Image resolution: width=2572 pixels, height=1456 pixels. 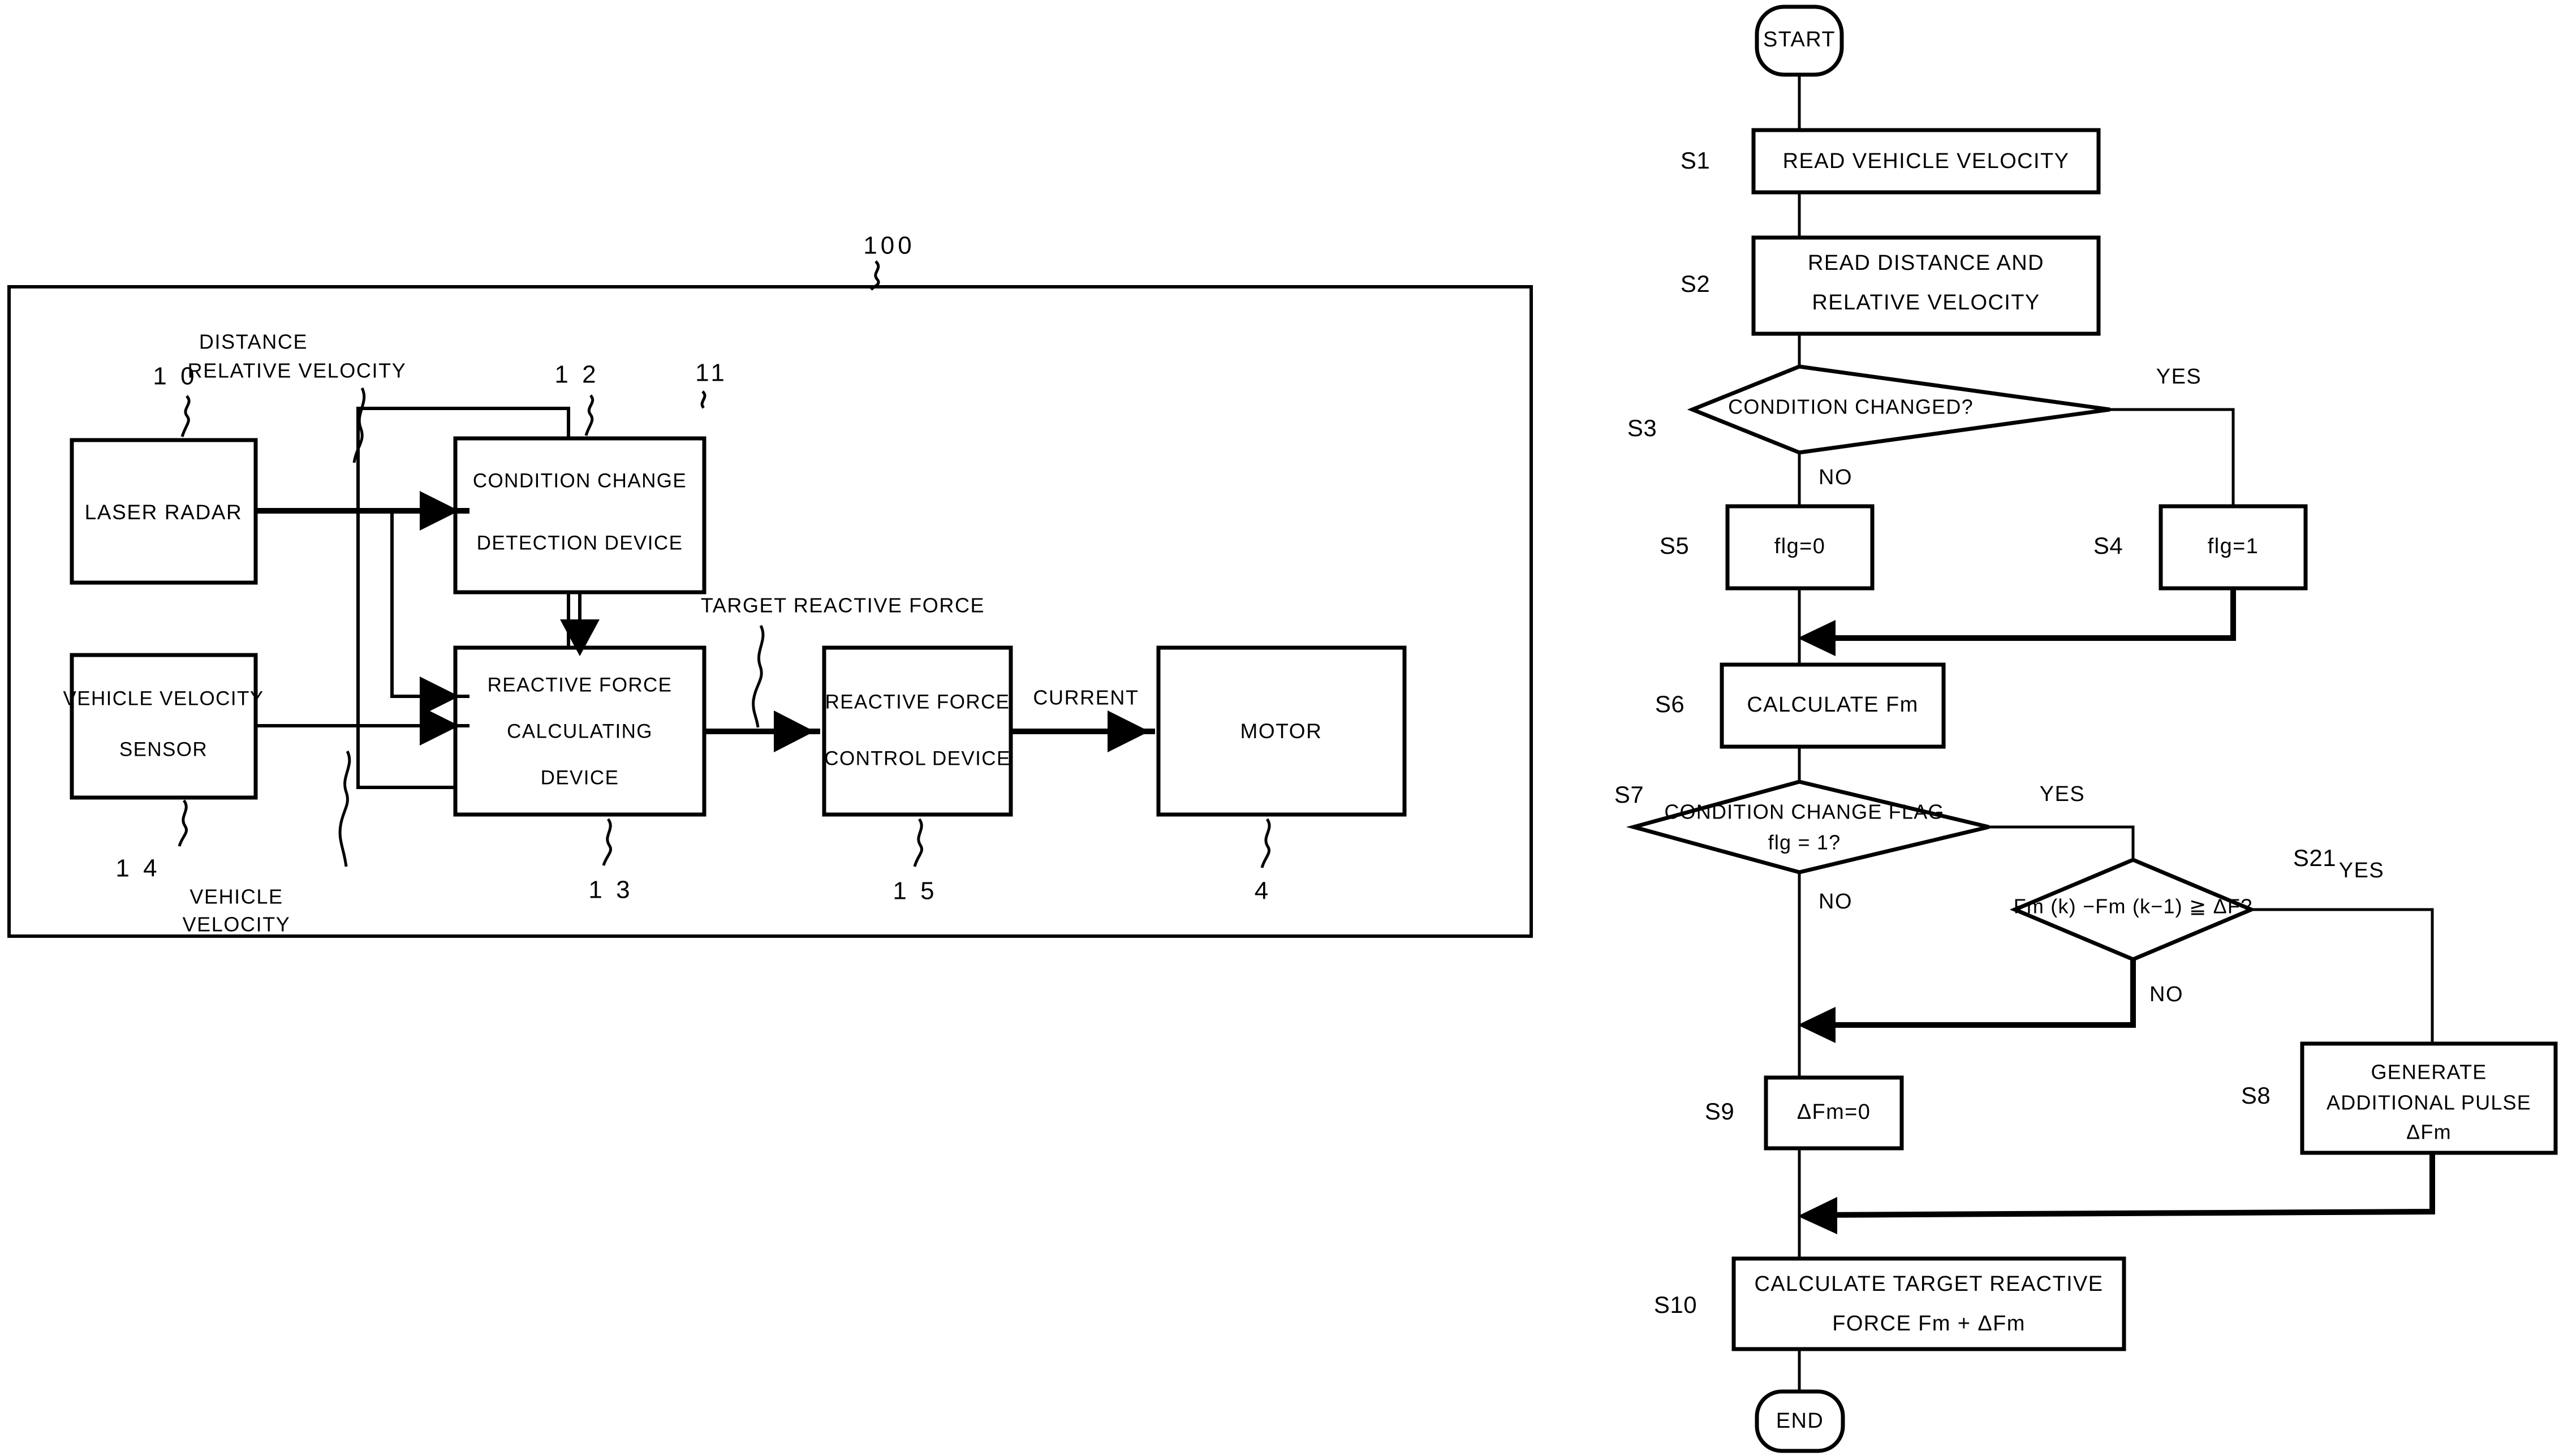 I want to click on flow-step-s2-label-1: READ DISTANCE AND, so click(x=1926, y=263).